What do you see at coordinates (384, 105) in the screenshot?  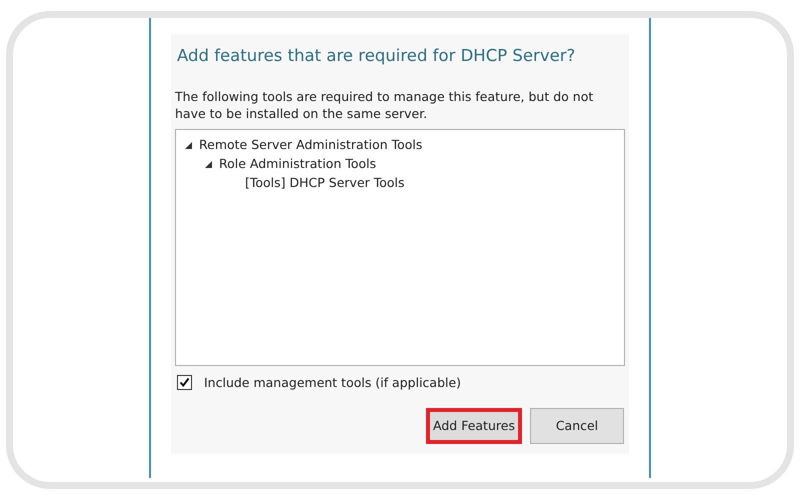 I see `description-text: The following tools are required to manage this feature, but do not have to be installed on the same server.` at bounding box center [384, 105].